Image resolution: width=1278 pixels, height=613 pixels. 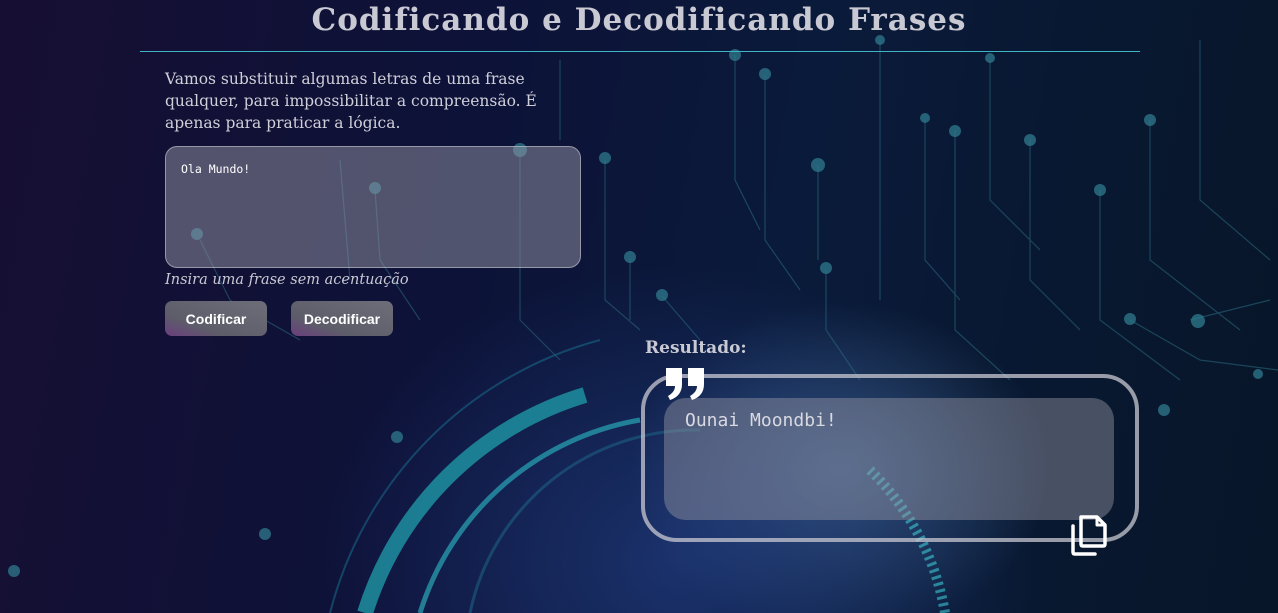 What do you see at coordinates (216, 318) in the screenshot?
I see `encode-button: Codificar` at bounding box center [216, 318].